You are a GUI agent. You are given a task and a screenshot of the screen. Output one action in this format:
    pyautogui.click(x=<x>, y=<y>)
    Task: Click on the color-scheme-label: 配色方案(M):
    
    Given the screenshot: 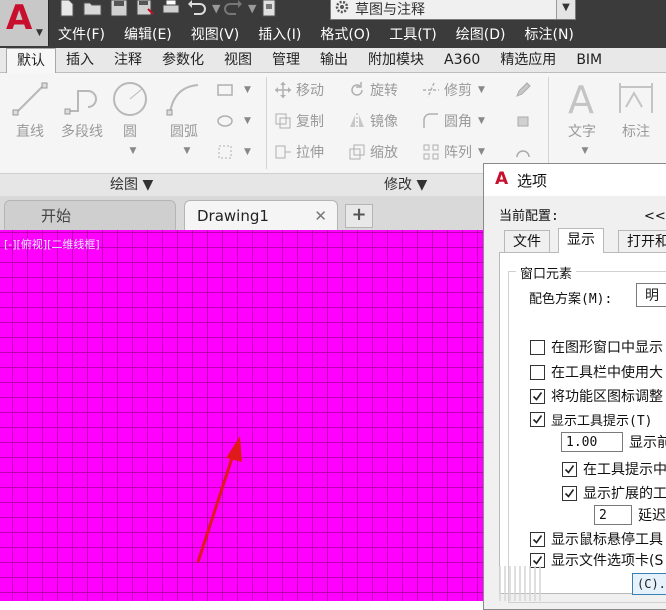 What is the action you would take?
    pyautogui.click(x=571, y=299)
    